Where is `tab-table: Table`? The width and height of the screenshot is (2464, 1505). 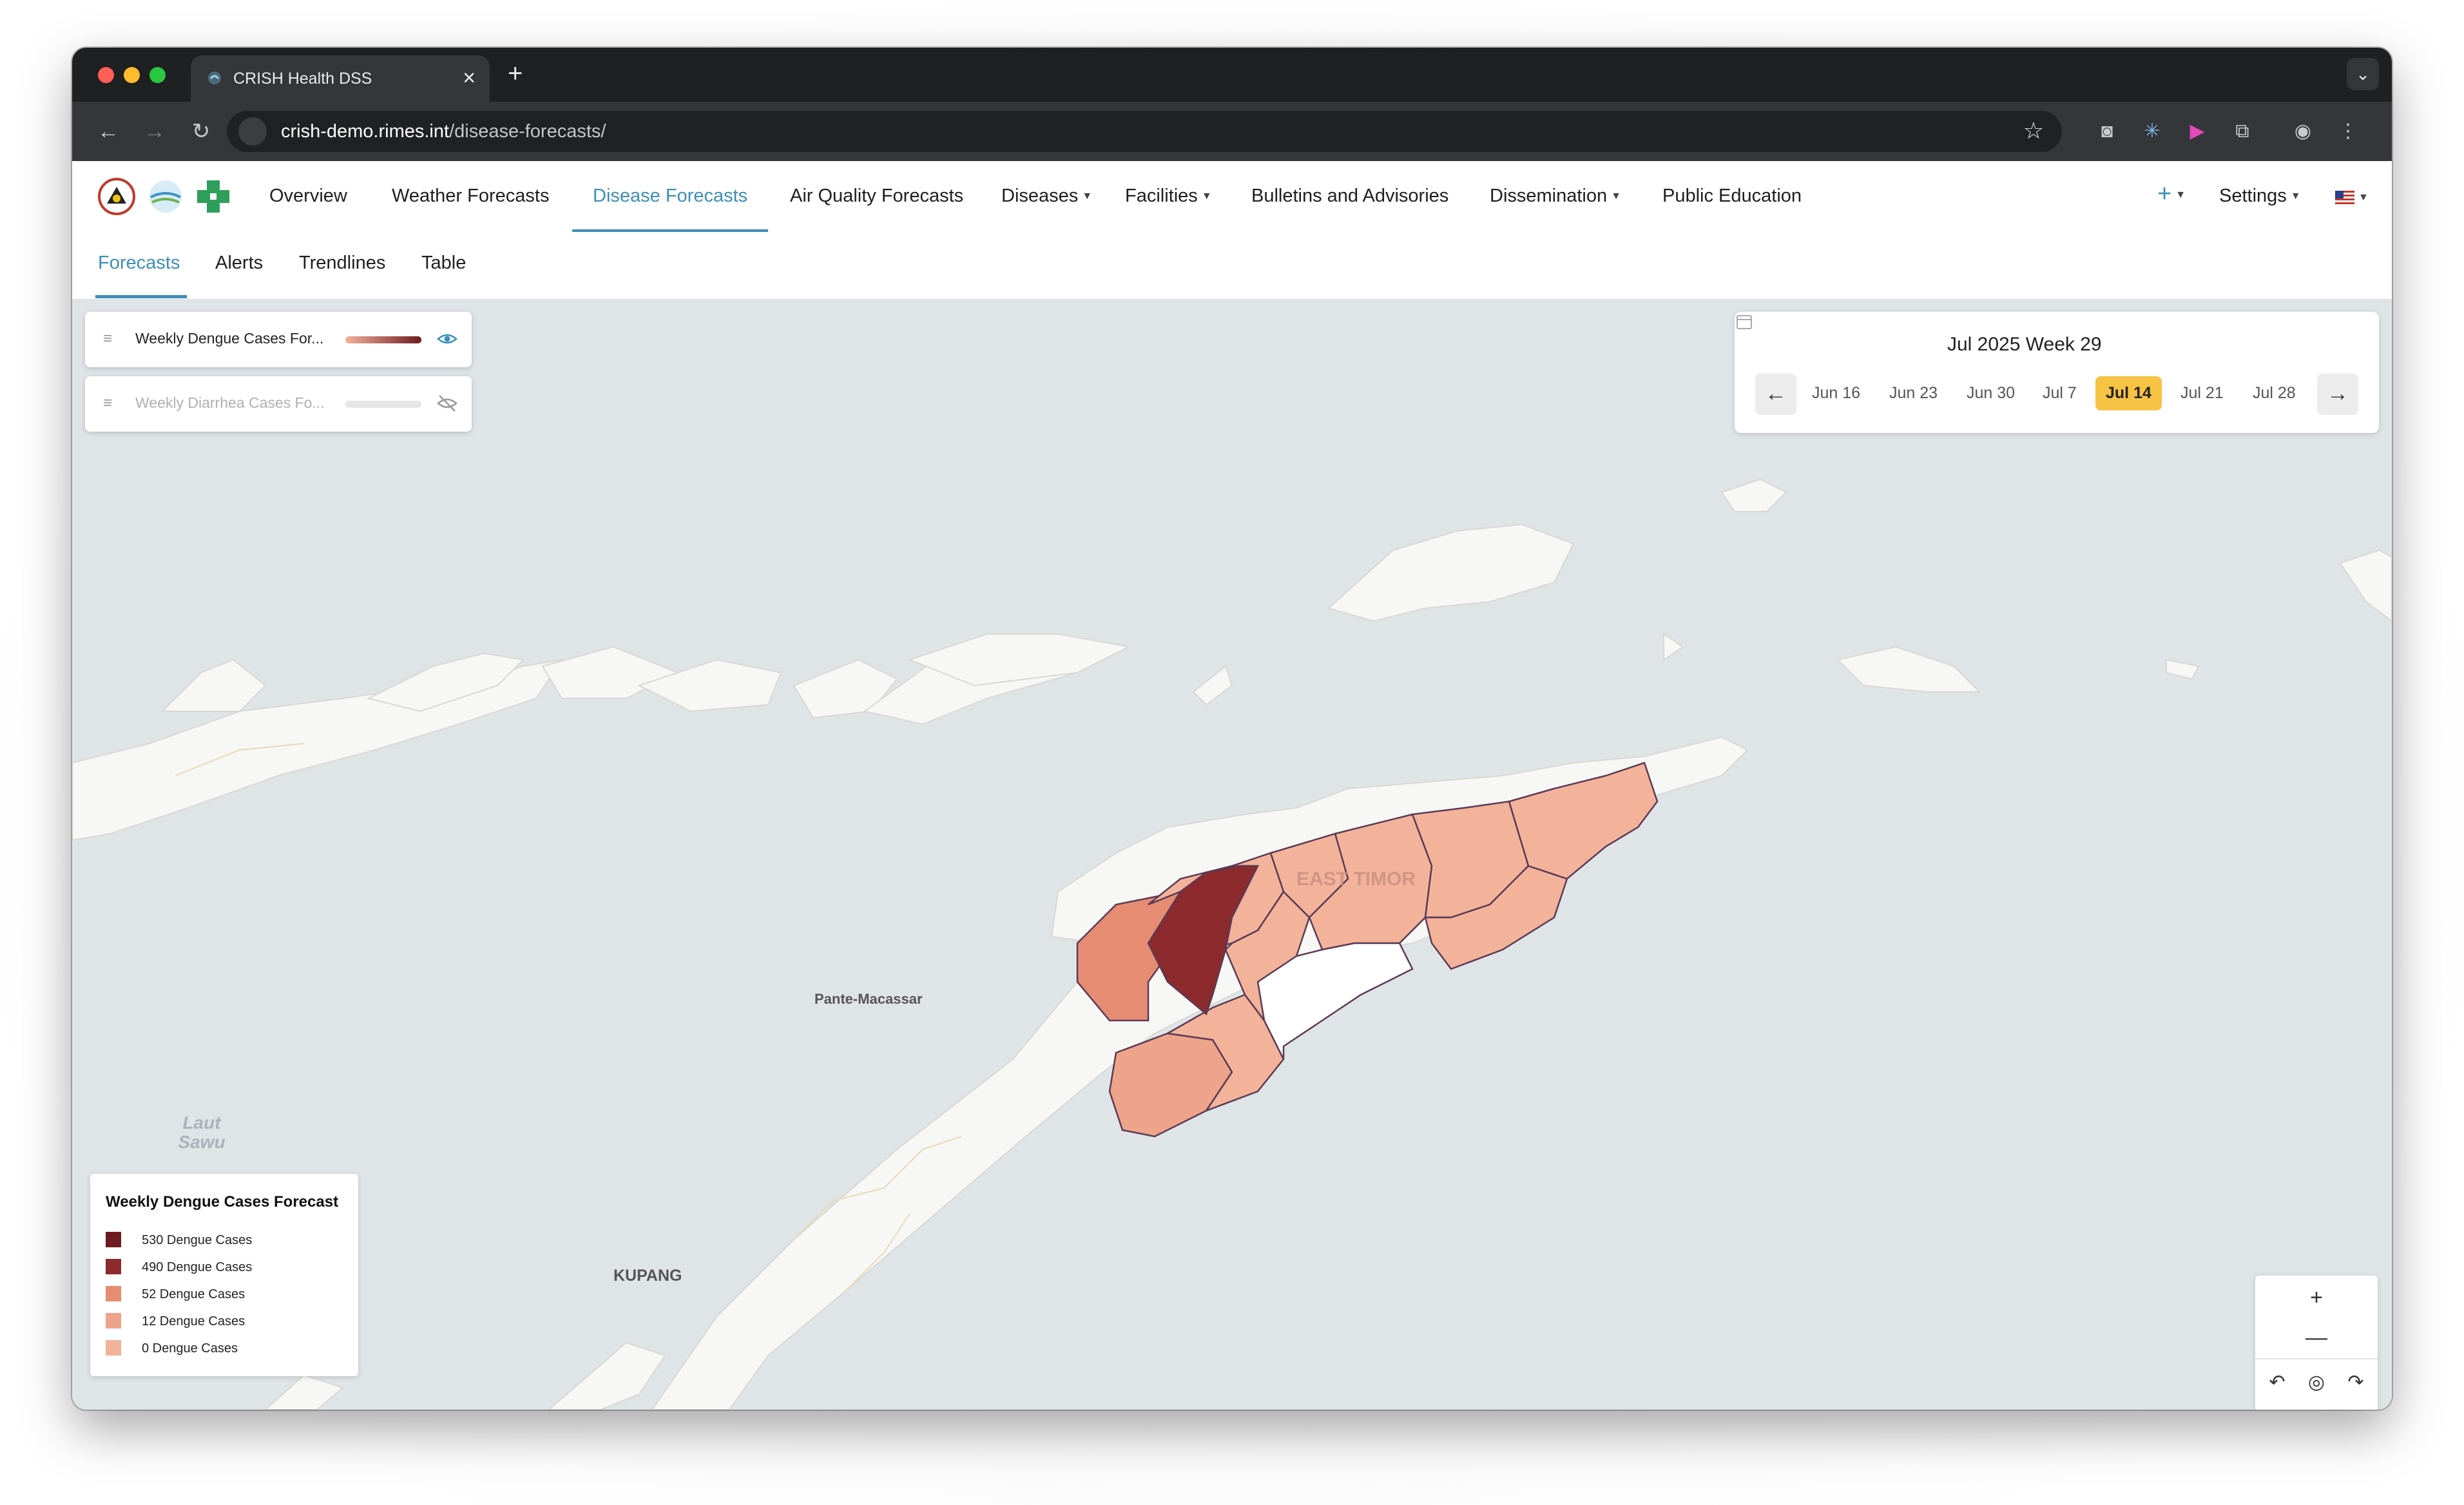 tab-table: Table is located at coordinates (443, 263).